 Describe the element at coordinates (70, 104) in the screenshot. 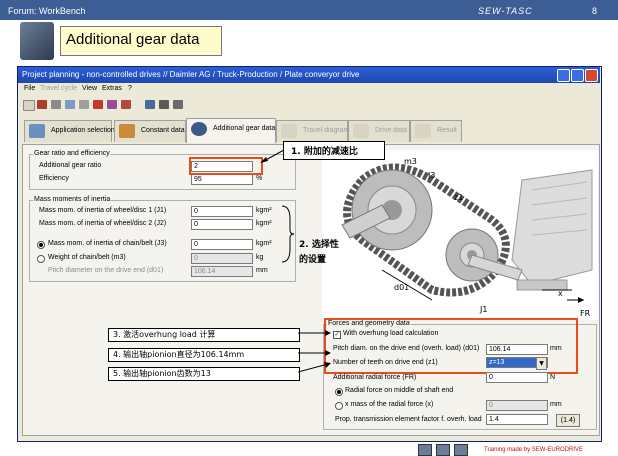

I see `save-icon` at that location.